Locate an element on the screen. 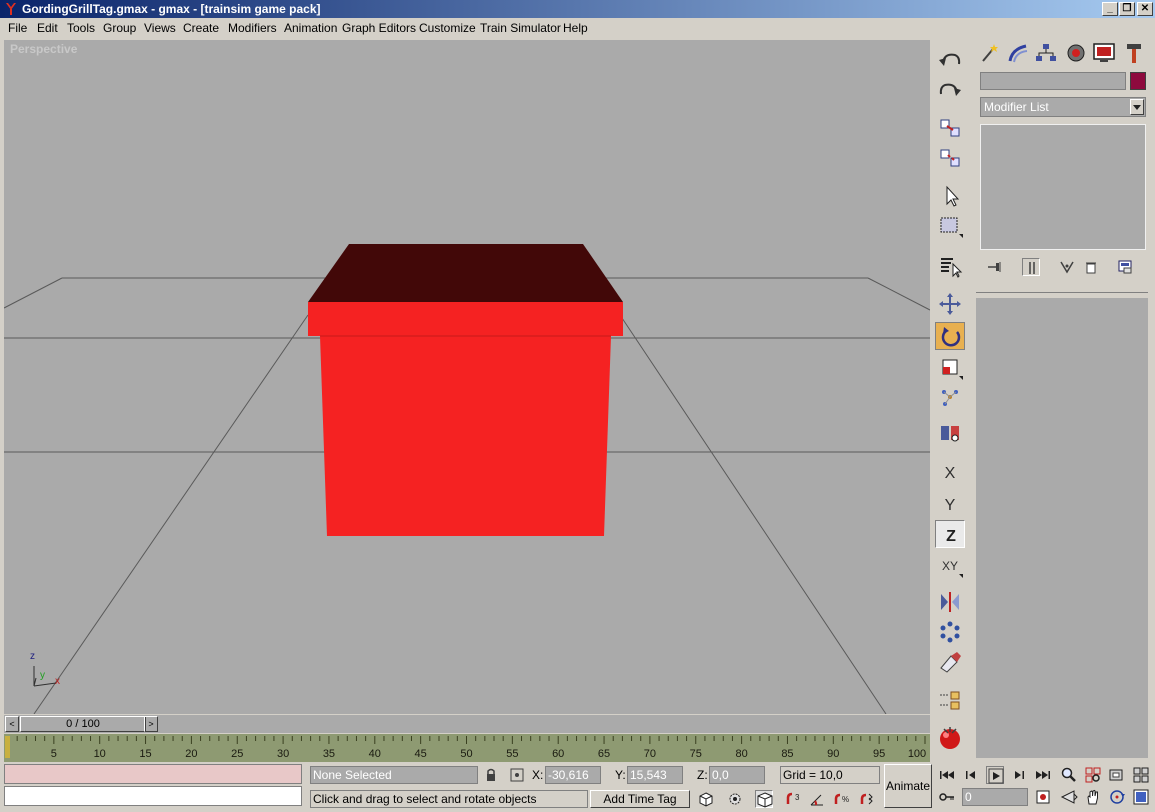 Image resolution: width=1155 pixels, height=812 pixels. remove-modifier-icon is located at coordinates (1091, 268).